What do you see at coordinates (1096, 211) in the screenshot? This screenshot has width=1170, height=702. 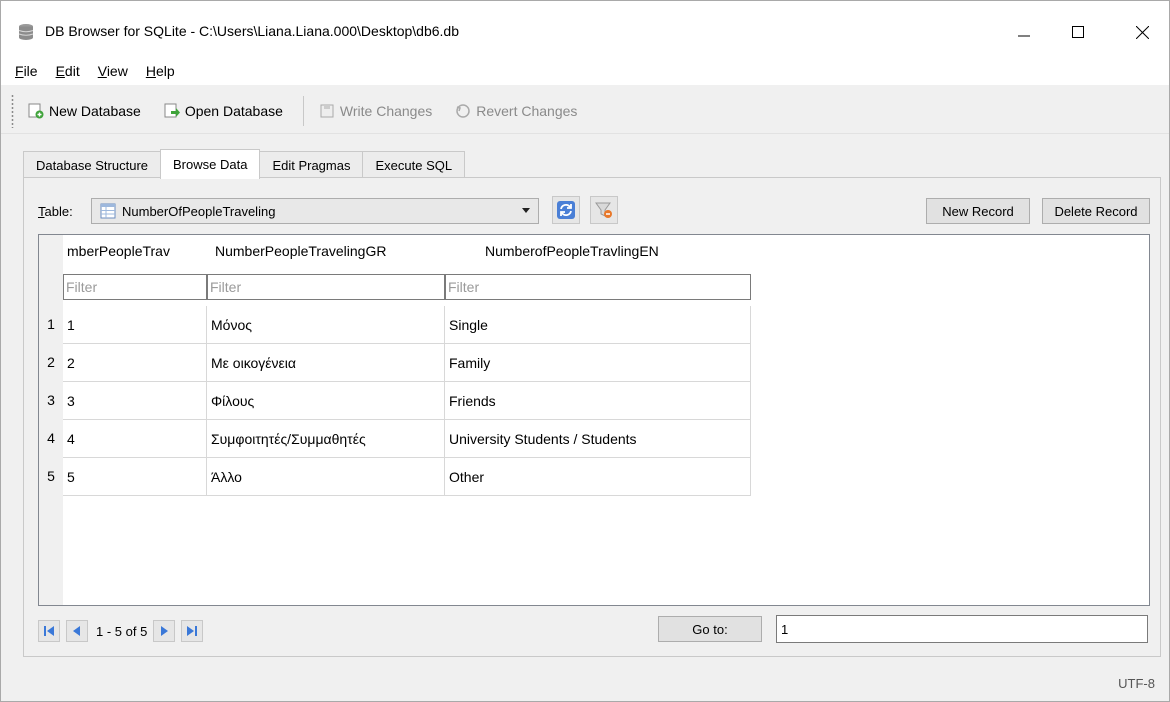 I see `delete-record-button: Delete Record` at bounding box center [1096, 211].